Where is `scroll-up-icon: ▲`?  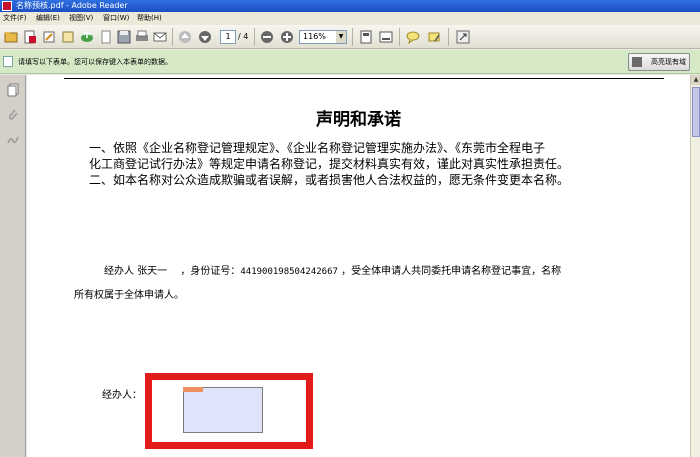
scroll-up-icon: ▲ is located at coordinates (695, 80).